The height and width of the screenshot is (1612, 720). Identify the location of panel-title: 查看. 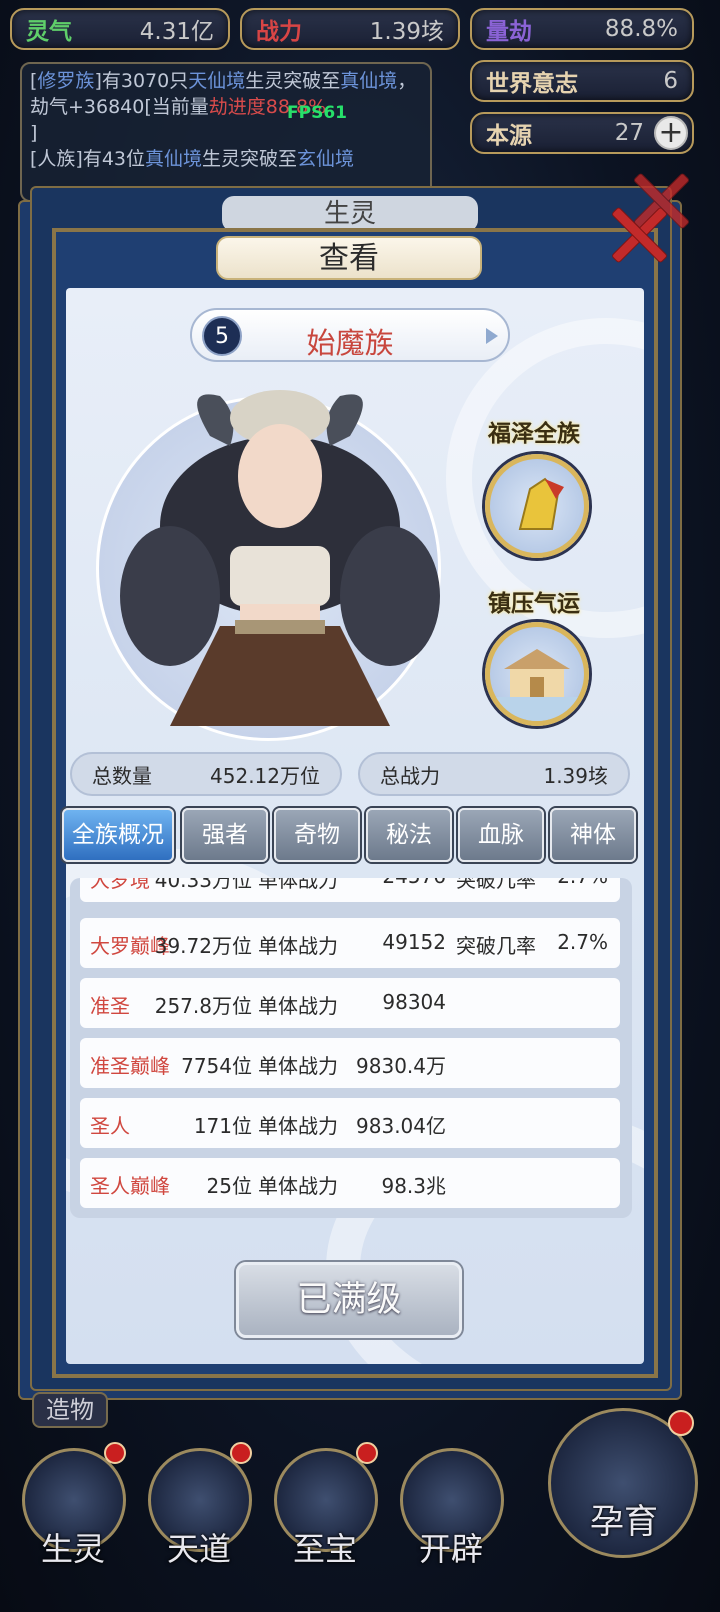
(349, 258).